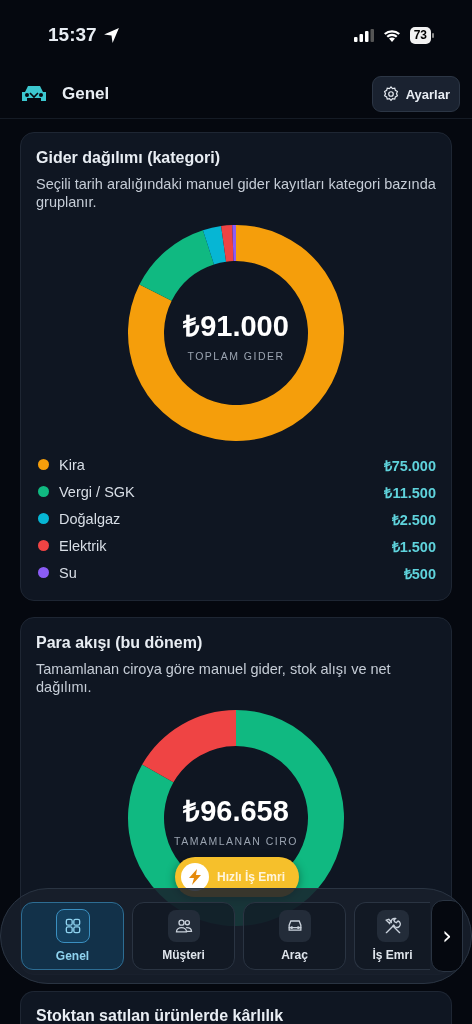 The height and width of the screenshot is (1024, 472). Describe the element at coordinates (415, 94) in the screenshot. I see `settings-button: Ayarlar` at that location.